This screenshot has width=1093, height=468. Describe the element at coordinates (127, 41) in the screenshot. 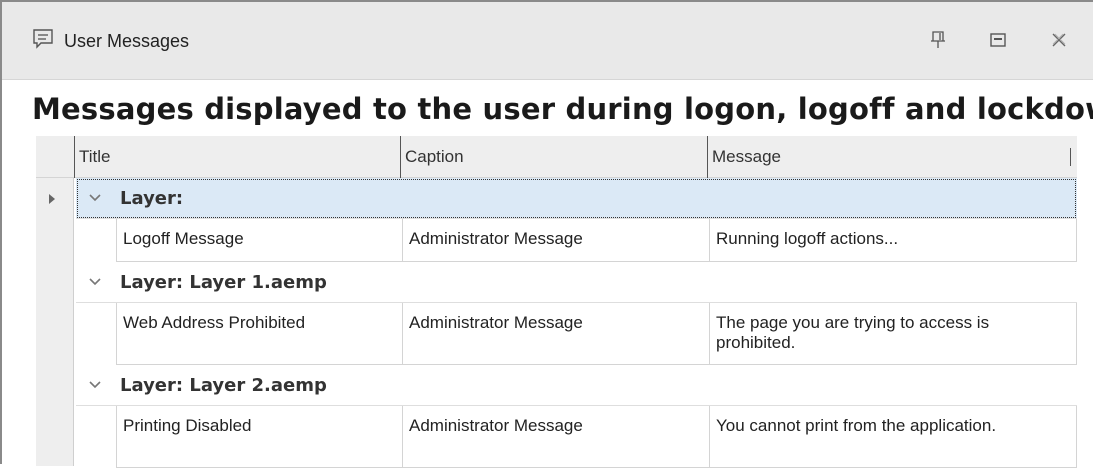

I see `window-title: User Messages` at that location.